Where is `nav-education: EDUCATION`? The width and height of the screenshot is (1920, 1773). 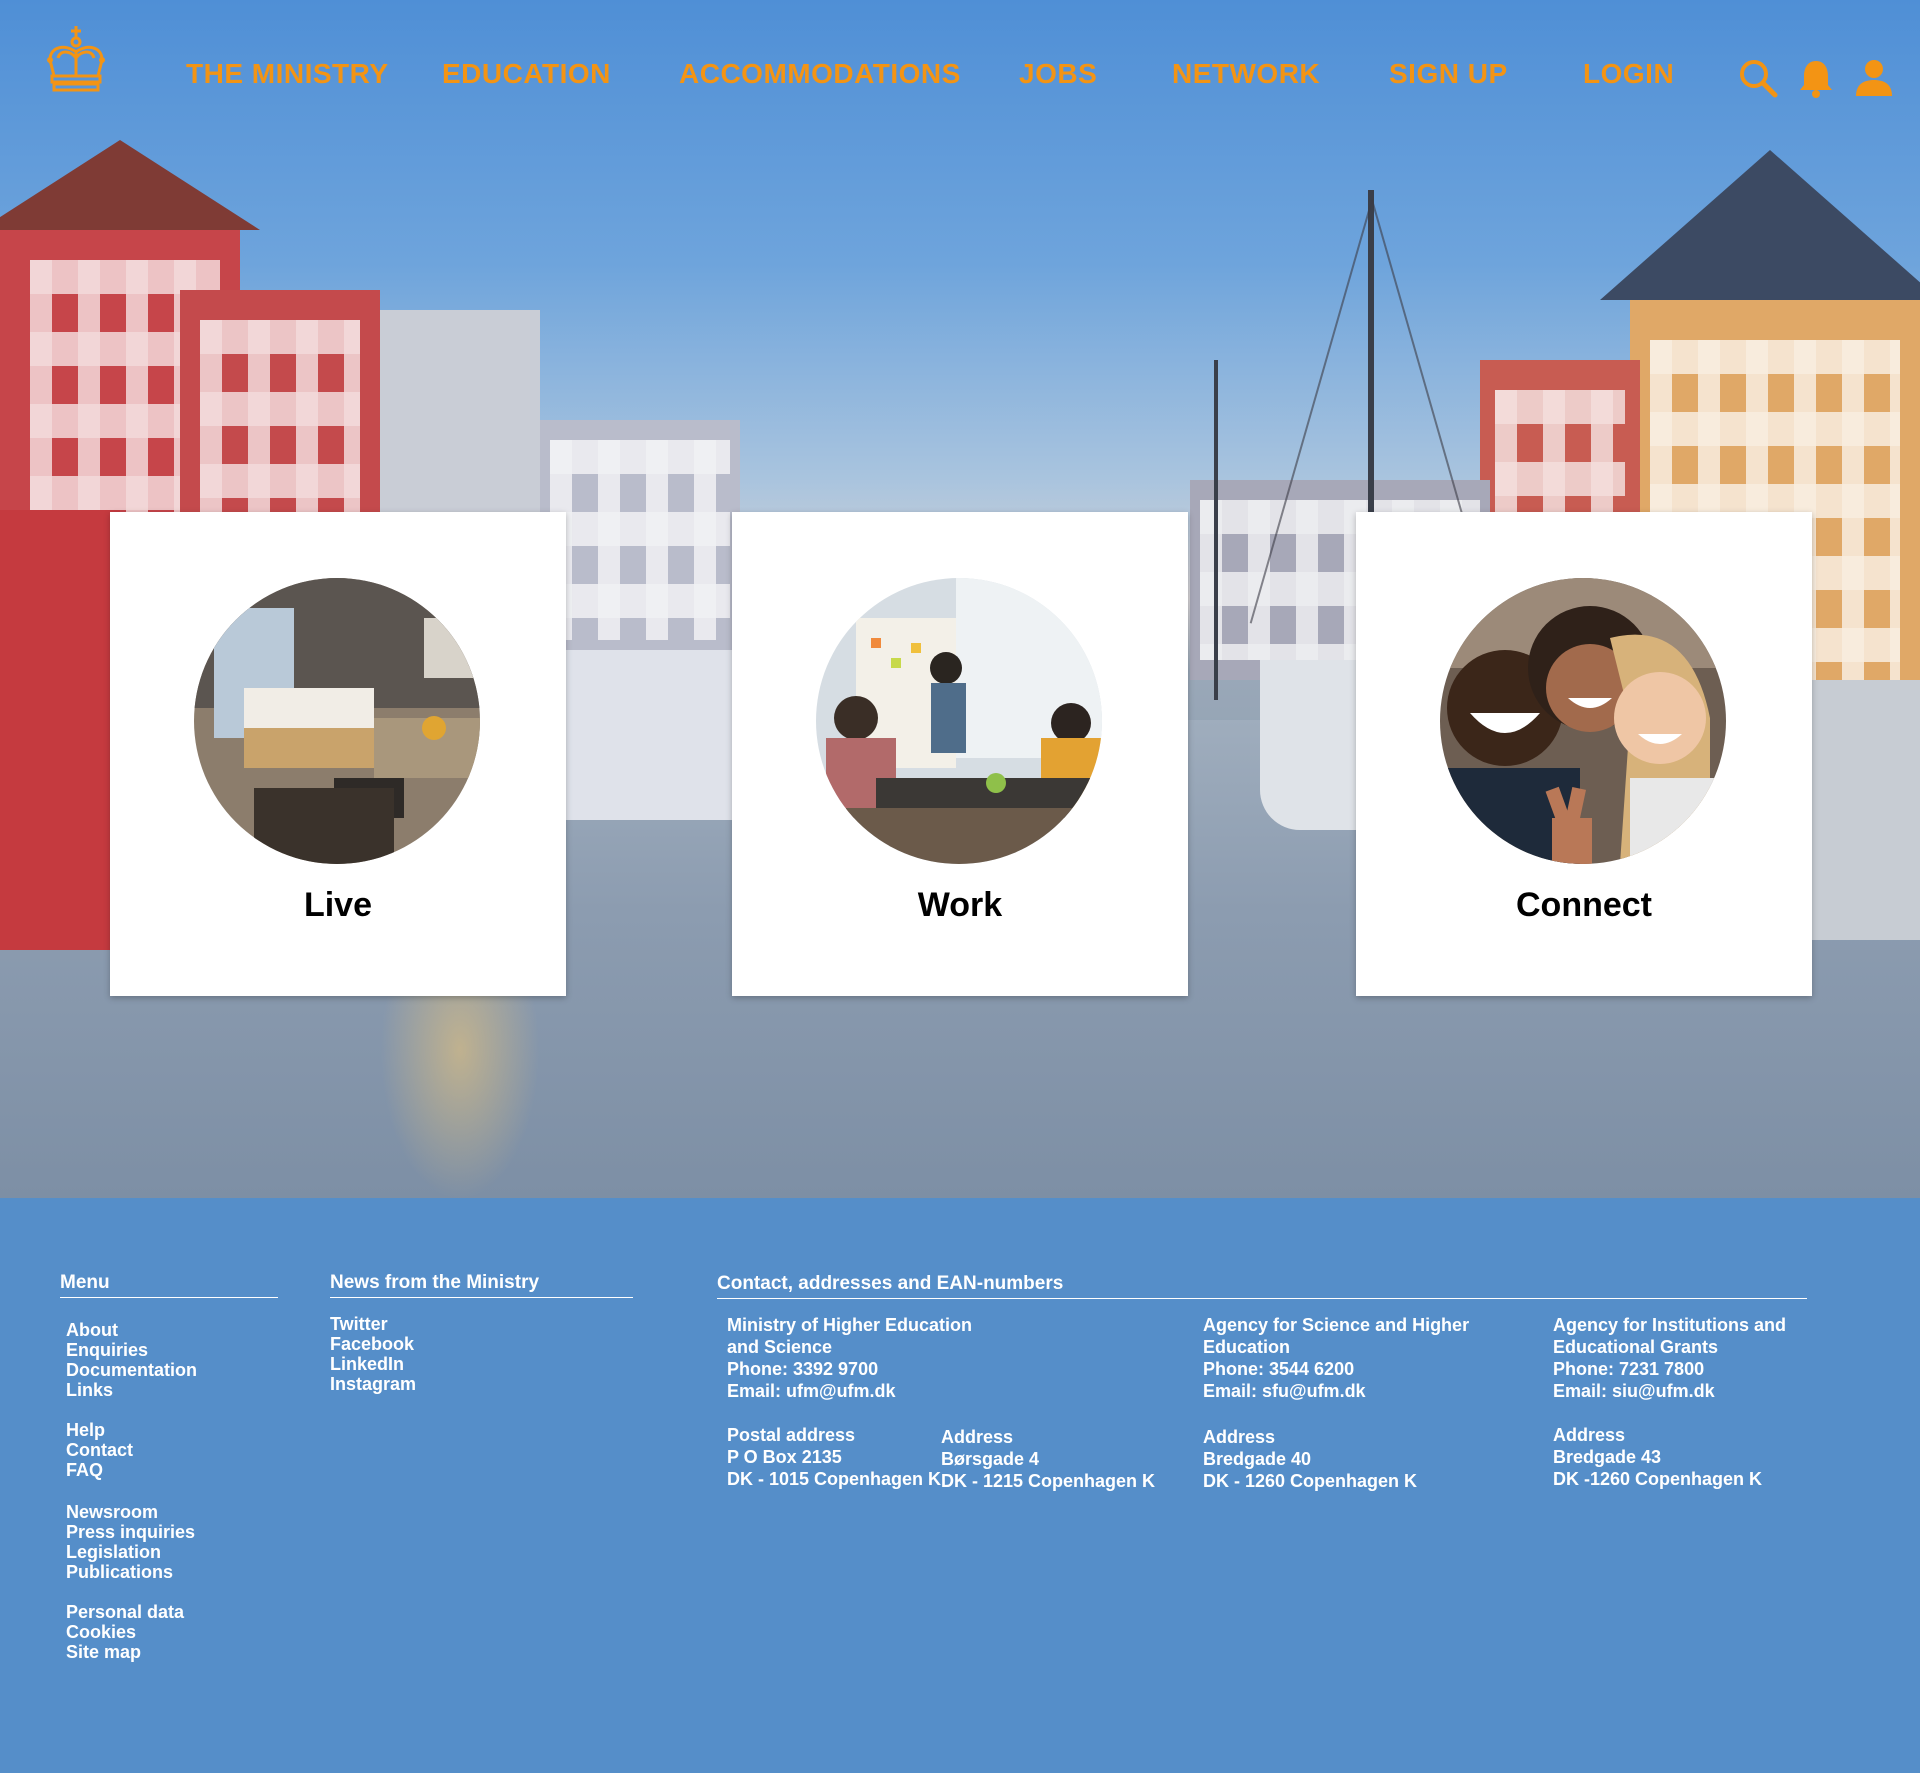 nav-education: EDUCATION is located at coordinates (526, 74).